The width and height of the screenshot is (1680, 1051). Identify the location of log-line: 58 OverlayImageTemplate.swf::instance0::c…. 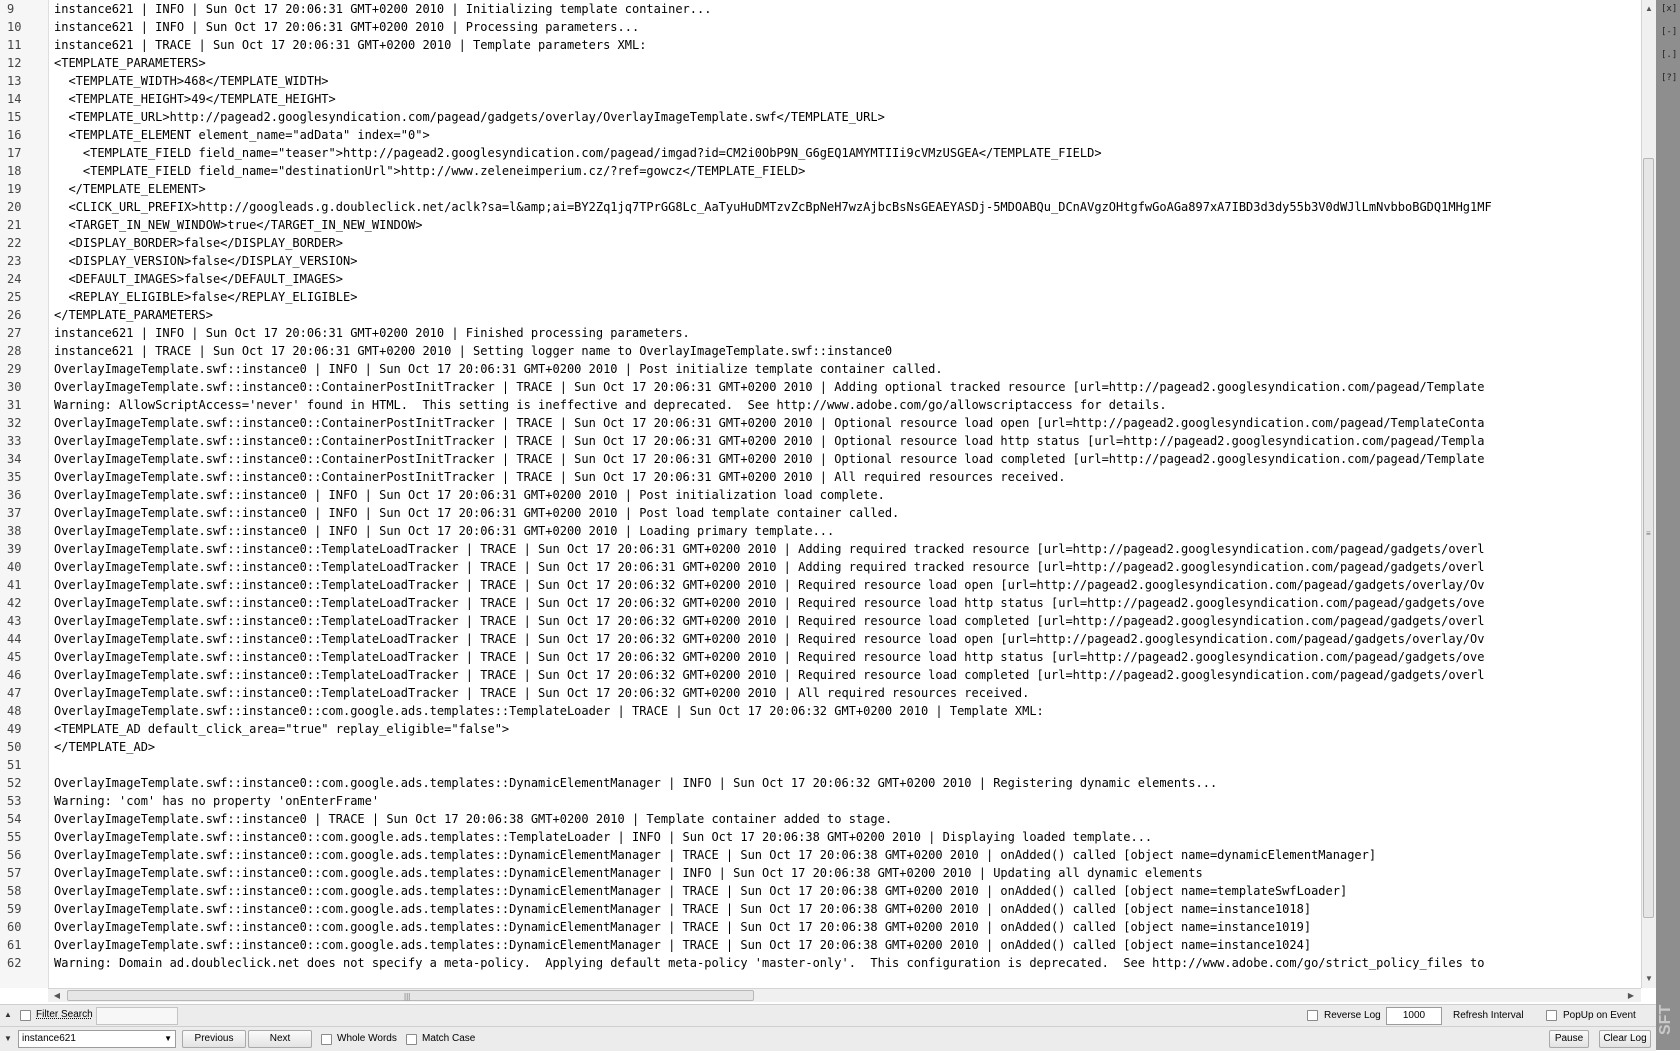
(820, 891).